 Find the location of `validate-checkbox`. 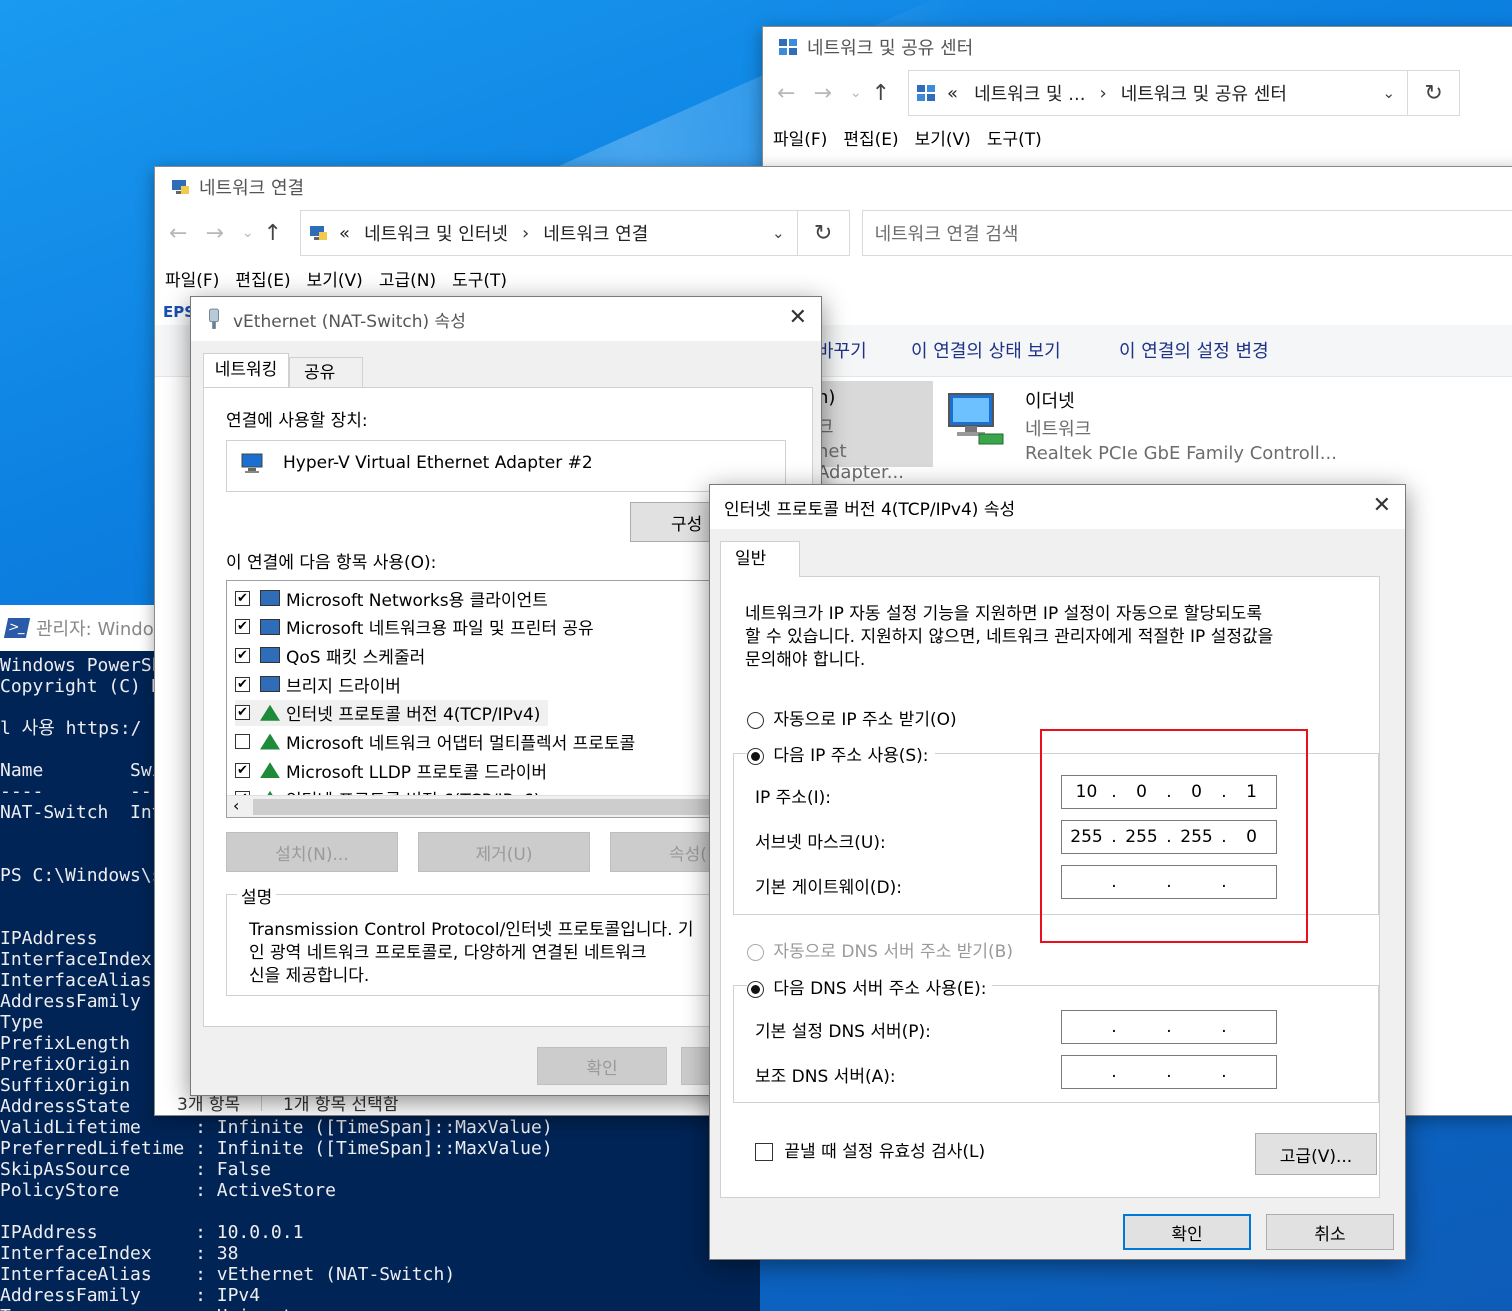

validate-checkbox is located at coordinates (764, 1152).